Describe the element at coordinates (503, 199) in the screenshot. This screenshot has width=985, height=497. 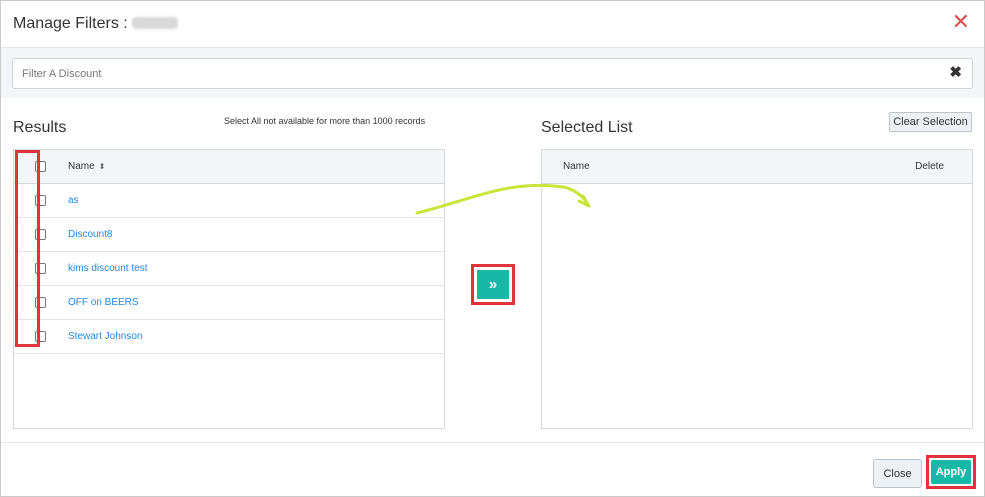
I see `annotation-arrow` at that location.